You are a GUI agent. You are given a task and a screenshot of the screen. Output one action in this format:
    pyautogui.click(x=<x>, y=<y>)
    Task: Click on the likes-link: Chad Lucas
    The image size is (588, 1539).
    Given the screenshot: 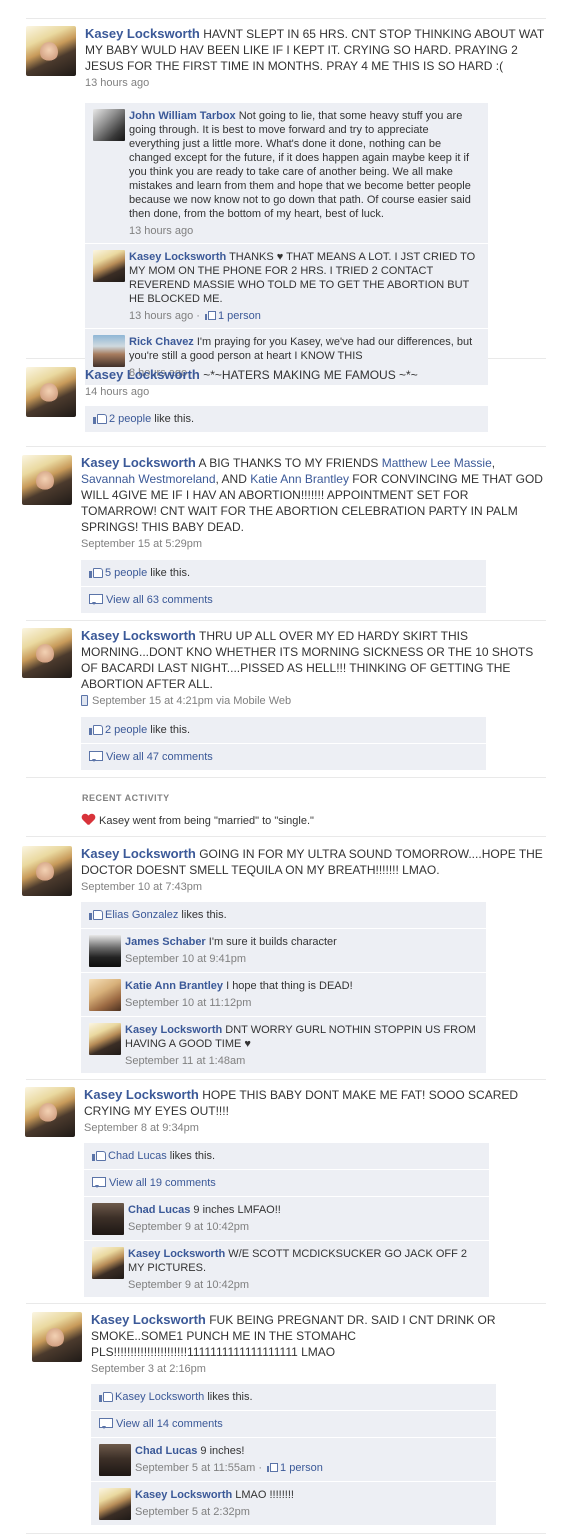 What is the action you would take?
    pyautogui.click(x=137, y=1156)
    